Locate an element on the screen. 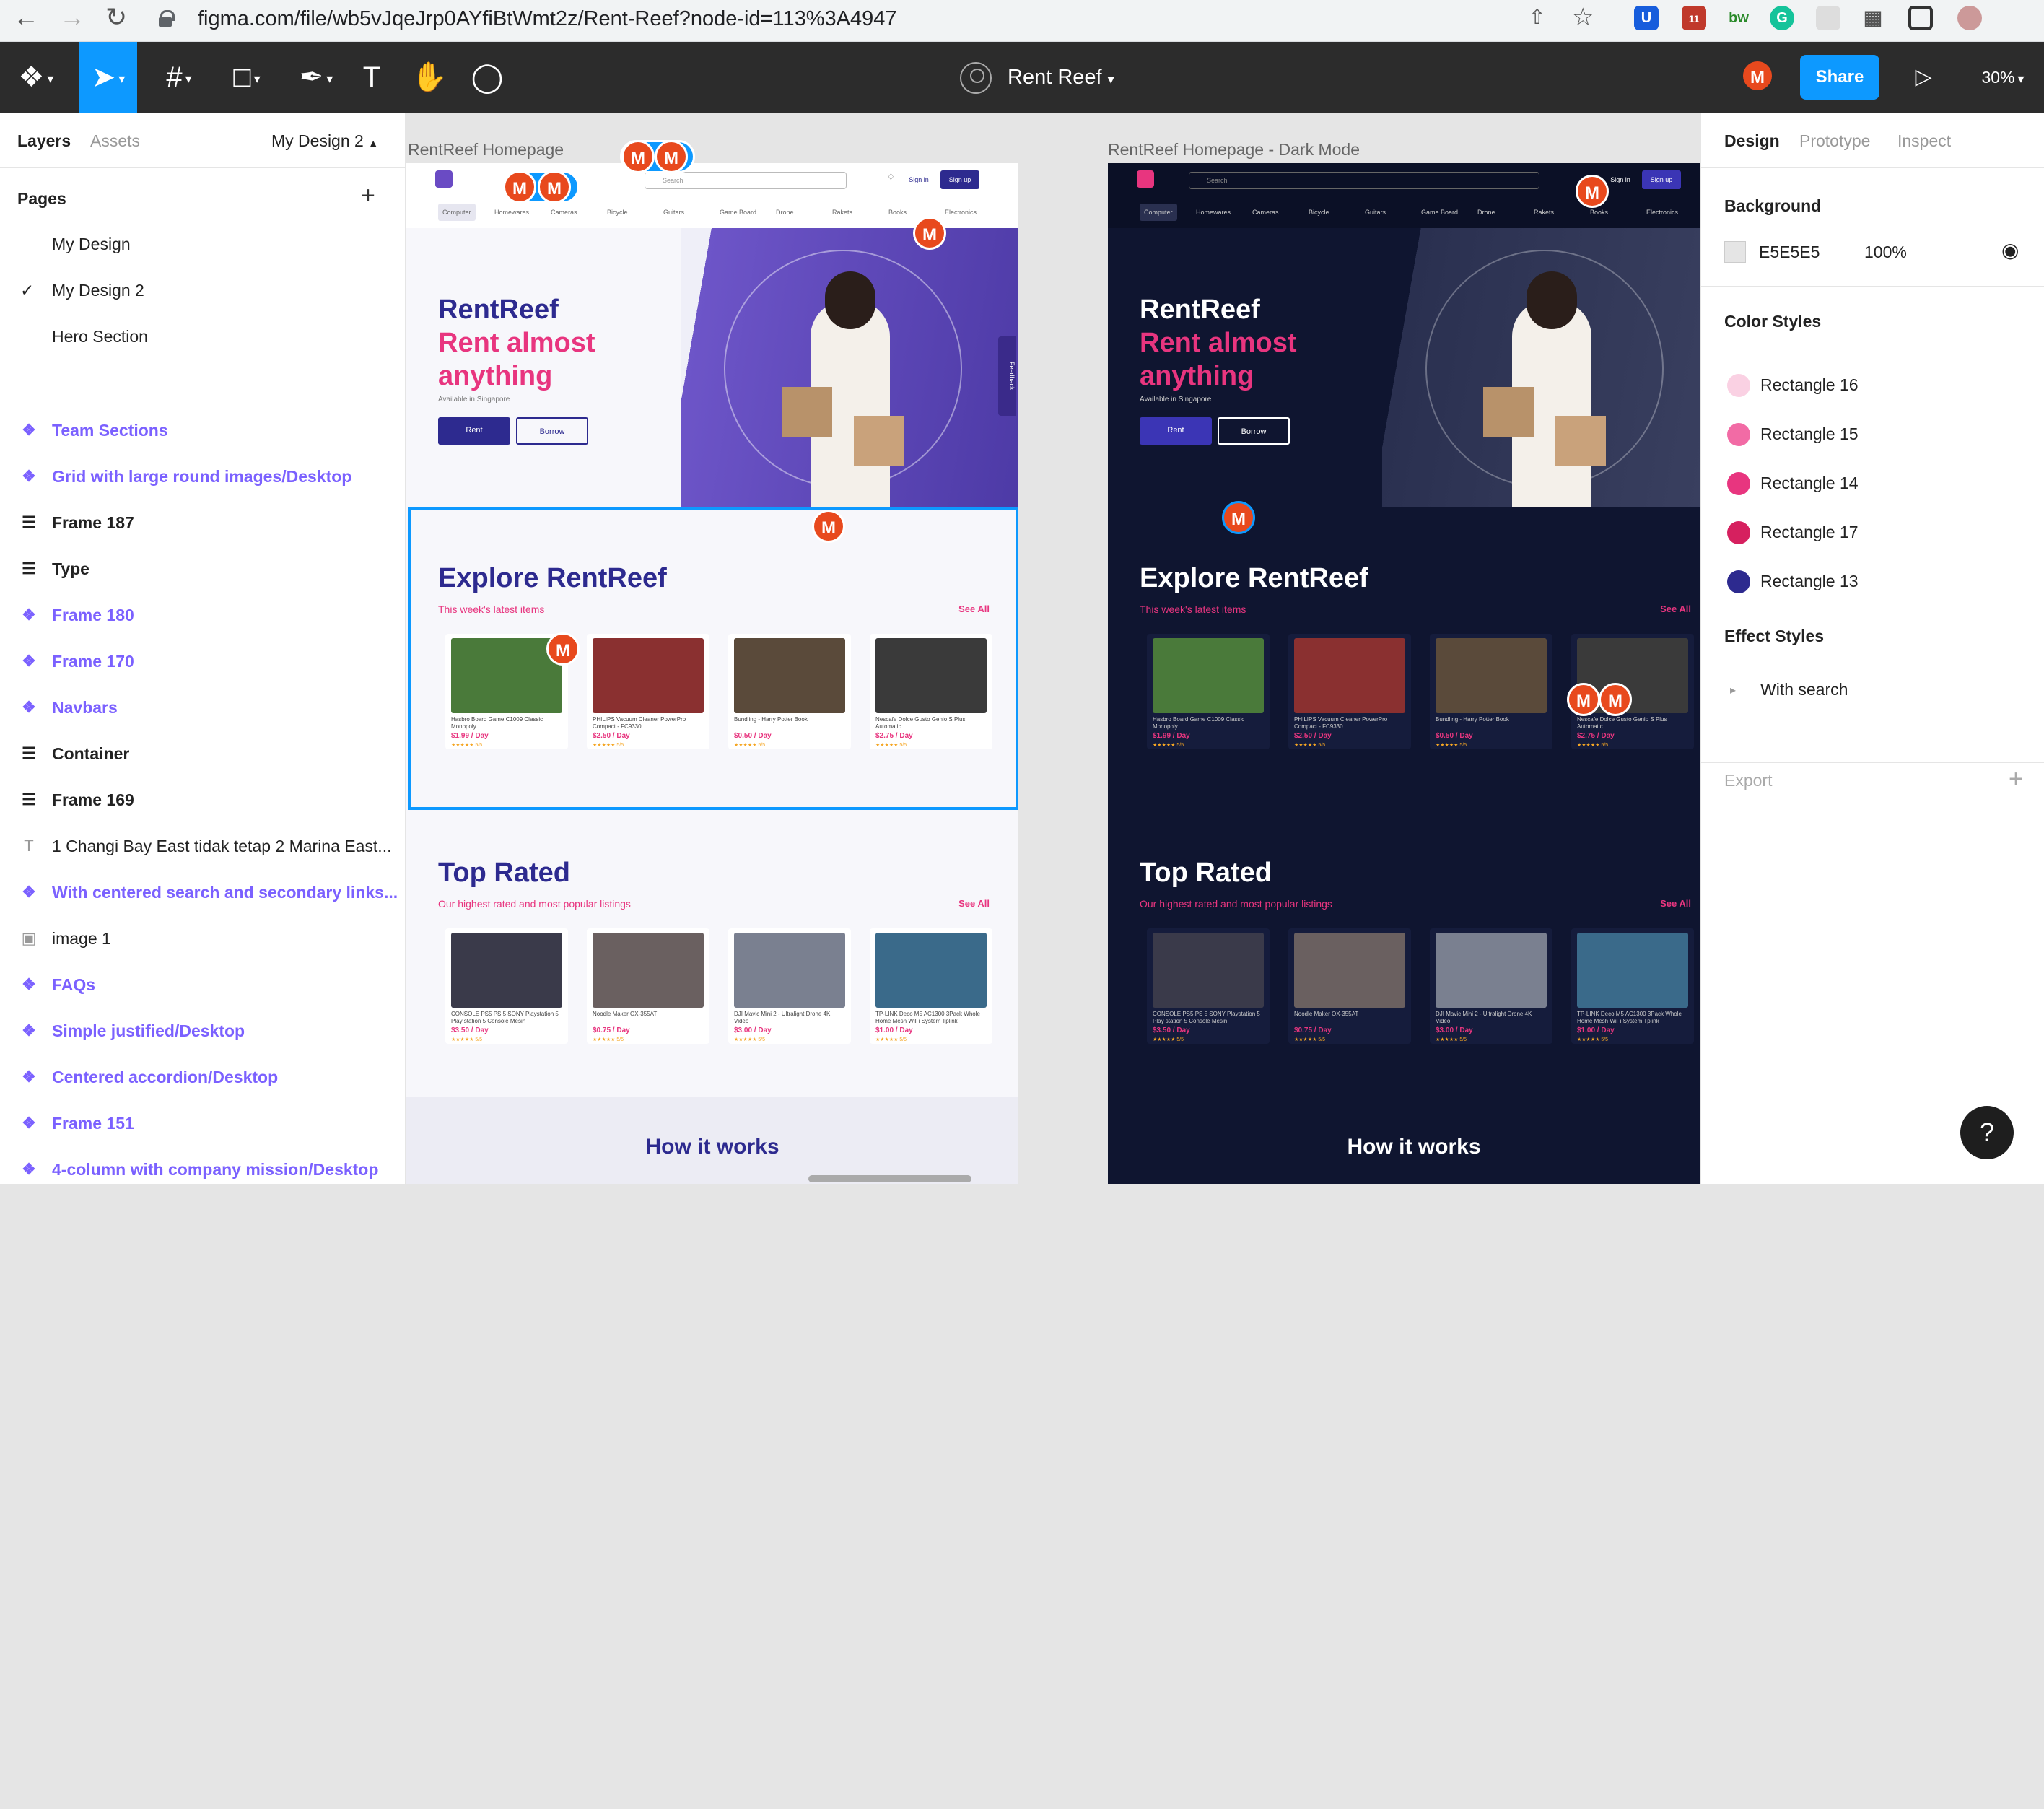 The width and height of the screenshot is (2044, 1809). frame-label-dark: RentReef Homepage - Dark Mode is located at coordinates (1234, 150).